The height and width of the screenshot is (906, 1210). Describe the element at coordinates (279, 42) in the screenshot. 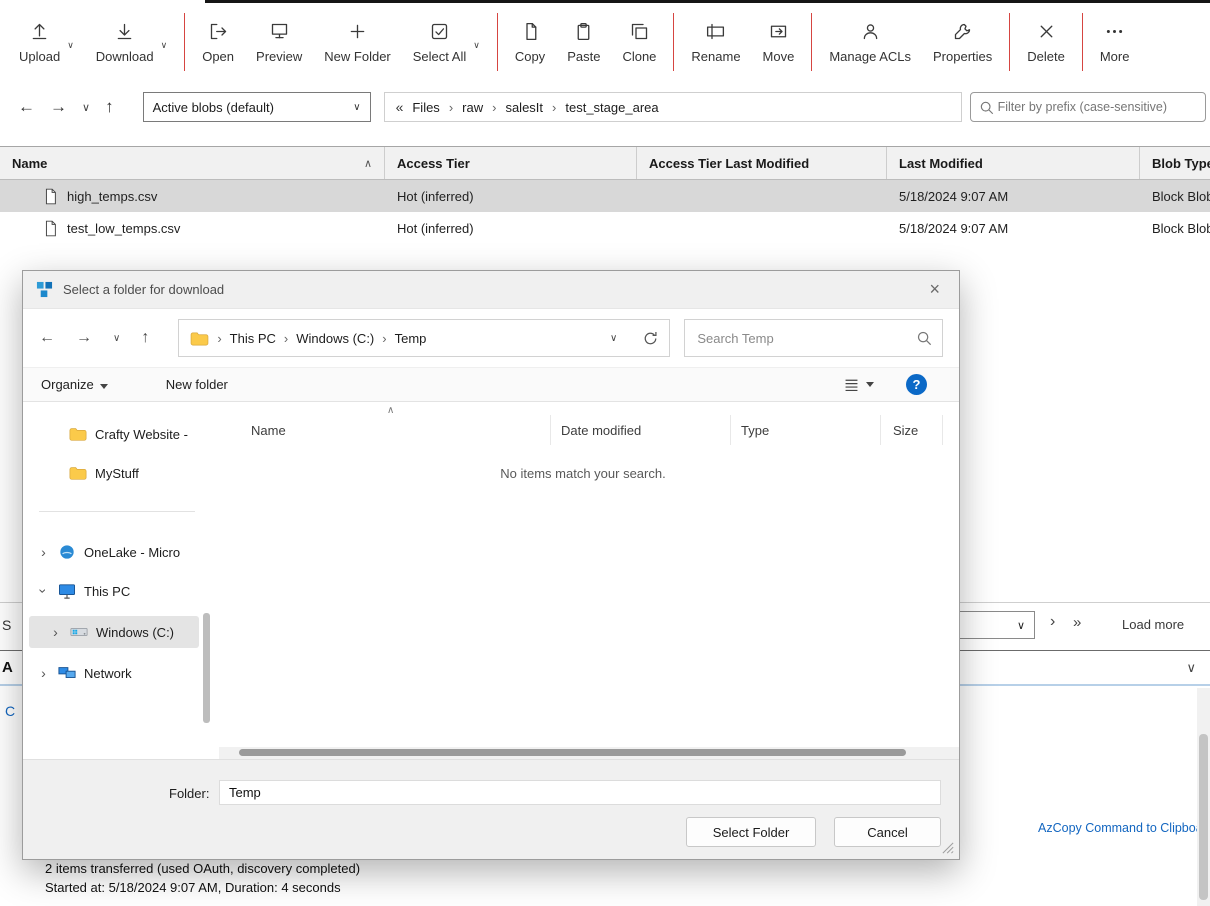

I see `preview-button: Preview` at that location.